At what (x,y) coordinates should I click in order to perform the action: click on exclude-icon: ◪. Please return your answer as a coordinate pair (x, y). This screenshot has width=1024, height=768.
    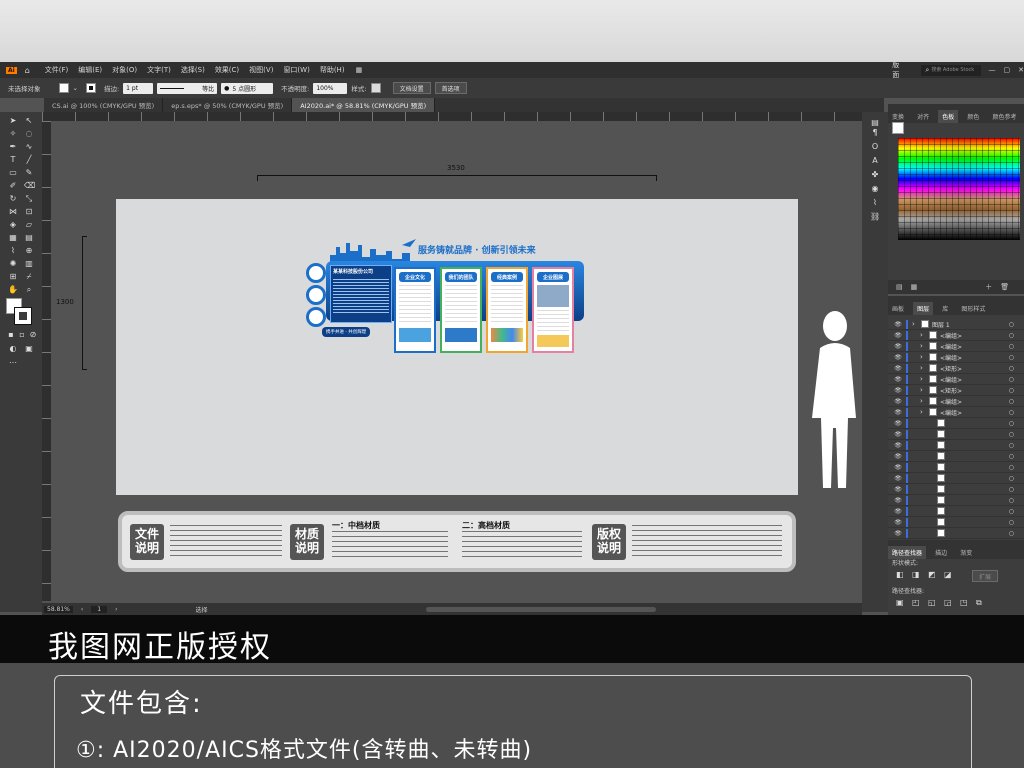
    Looking at the image, I should click on (948, 574).